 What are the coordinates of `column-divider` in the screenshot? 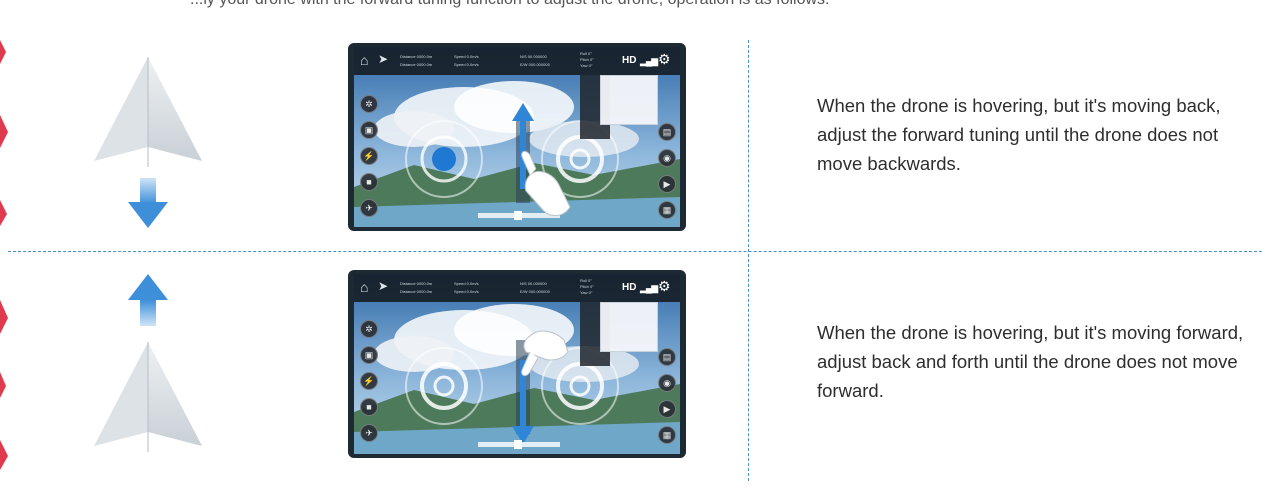 It's located at (748, 260).